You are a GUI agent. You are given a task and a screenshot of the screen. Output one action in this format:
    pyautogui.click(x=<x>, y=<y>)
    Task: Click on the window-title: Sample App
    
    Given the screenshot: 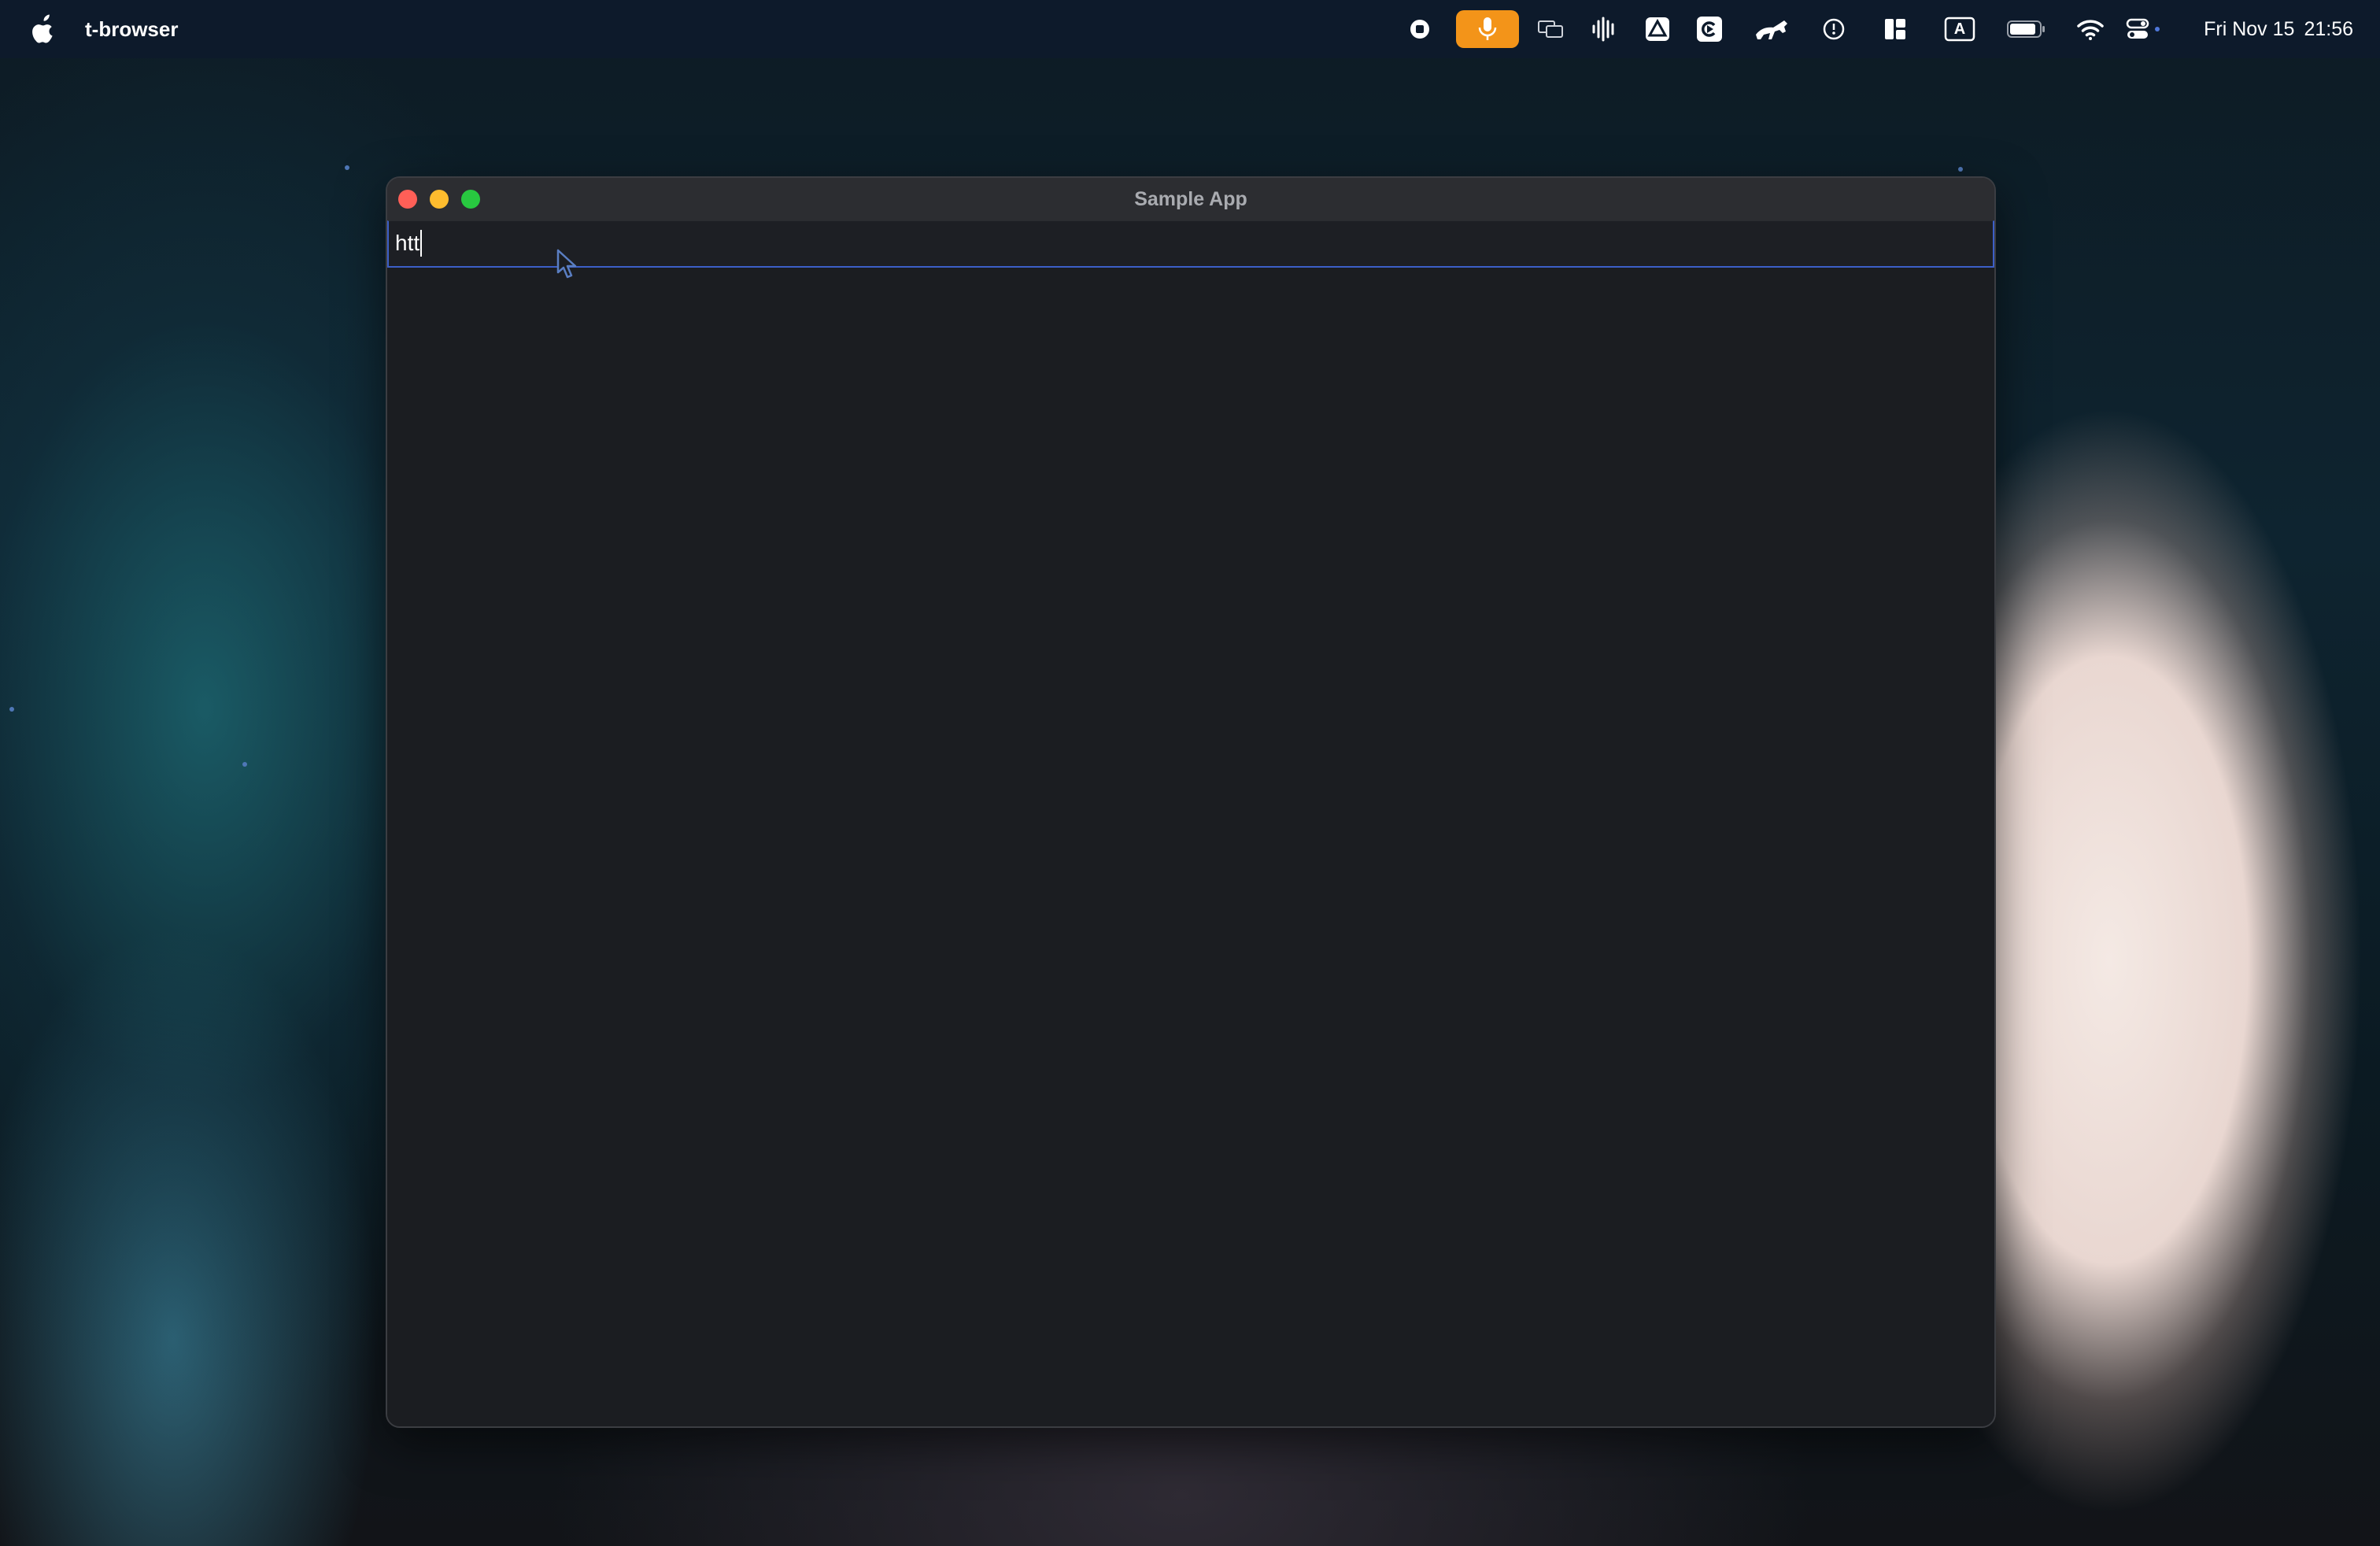 What is the action you would take?
    pyautogui.click(x=1190, y=199)
    